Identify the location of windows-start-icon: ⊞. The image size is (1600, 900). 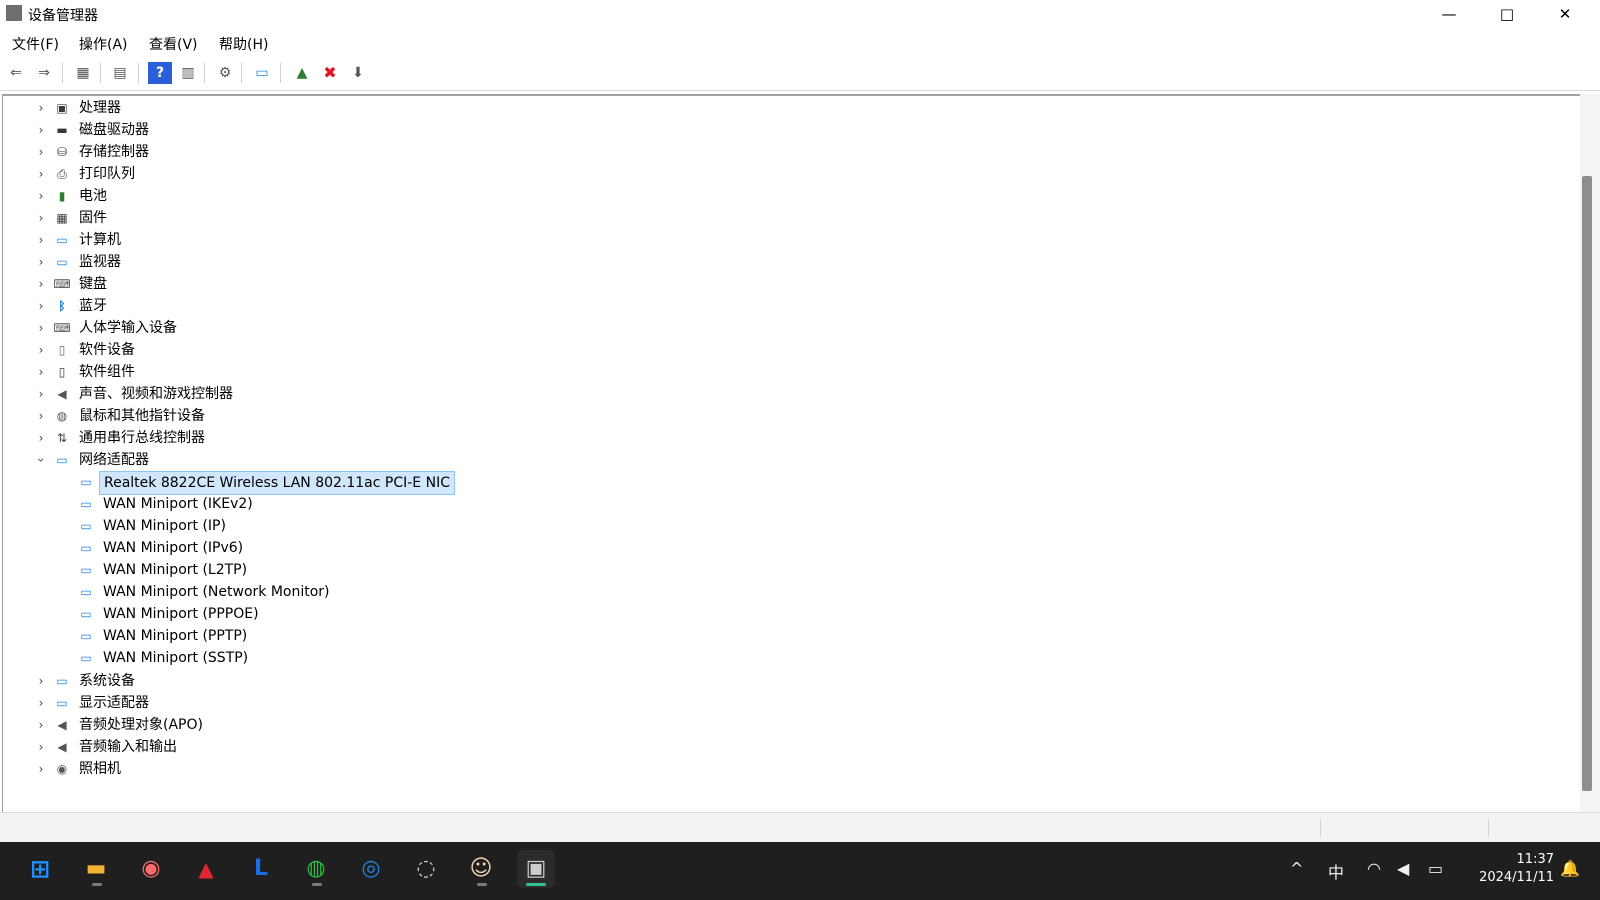
(40, 869).